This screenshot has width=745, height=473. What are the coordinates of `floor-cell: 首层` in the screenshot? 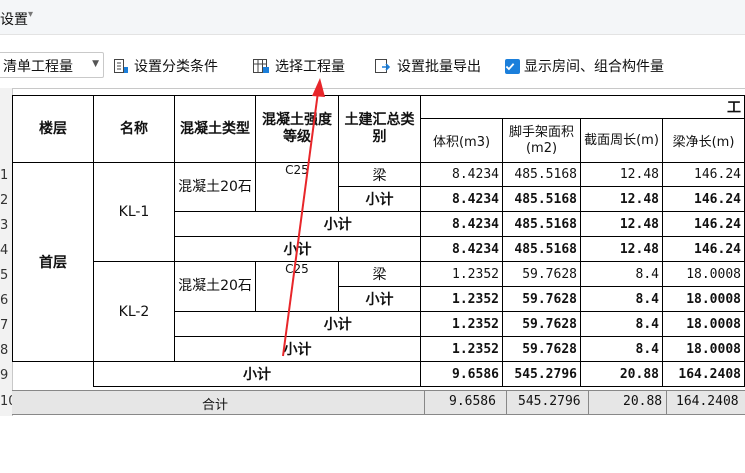 It's located at (53, 262).